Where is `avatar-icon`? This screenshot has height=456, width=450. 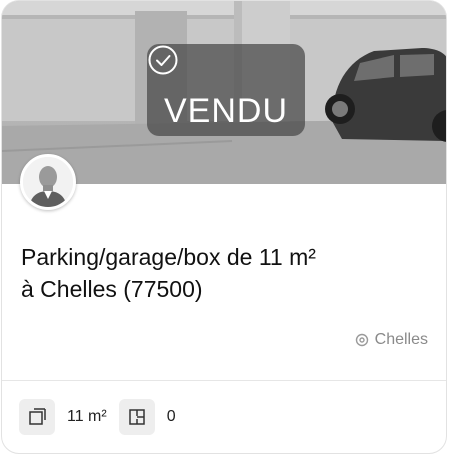
avatar-icon is located at coordinates (48, 182).